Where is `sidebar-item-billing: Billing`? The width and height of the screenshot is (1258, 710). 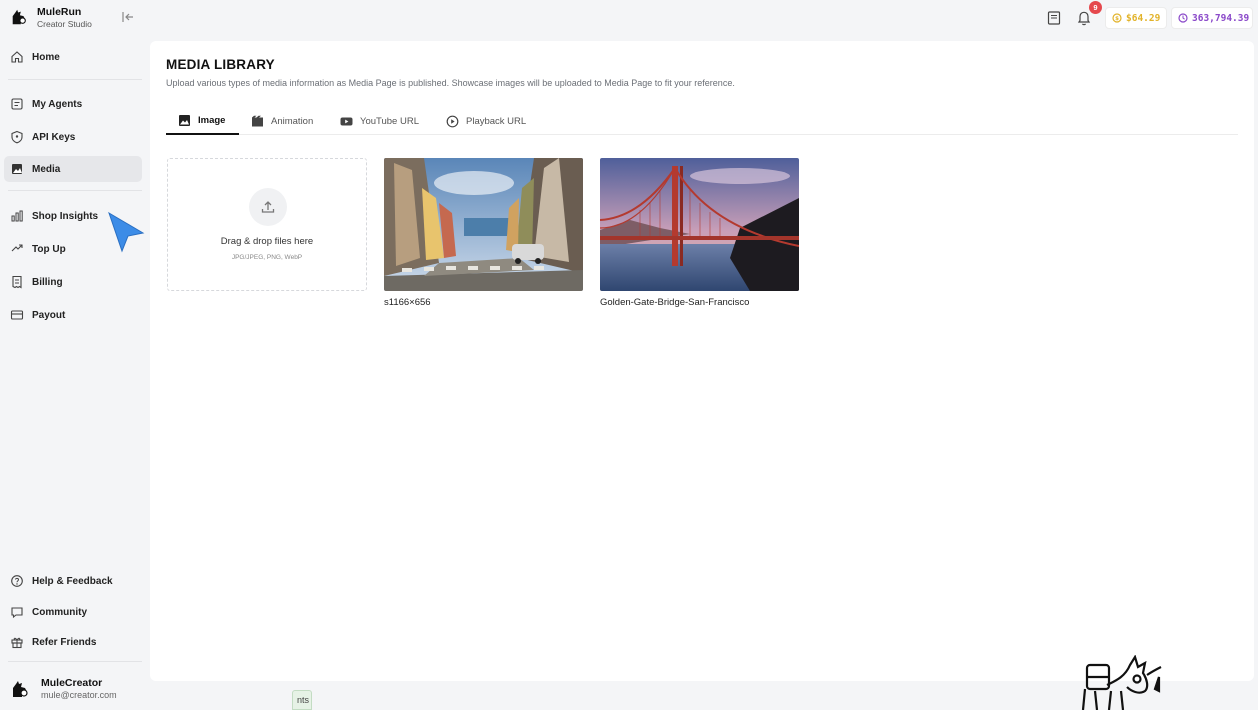
sidebar-item-billing: Billing is located at coordinates (73, 282).